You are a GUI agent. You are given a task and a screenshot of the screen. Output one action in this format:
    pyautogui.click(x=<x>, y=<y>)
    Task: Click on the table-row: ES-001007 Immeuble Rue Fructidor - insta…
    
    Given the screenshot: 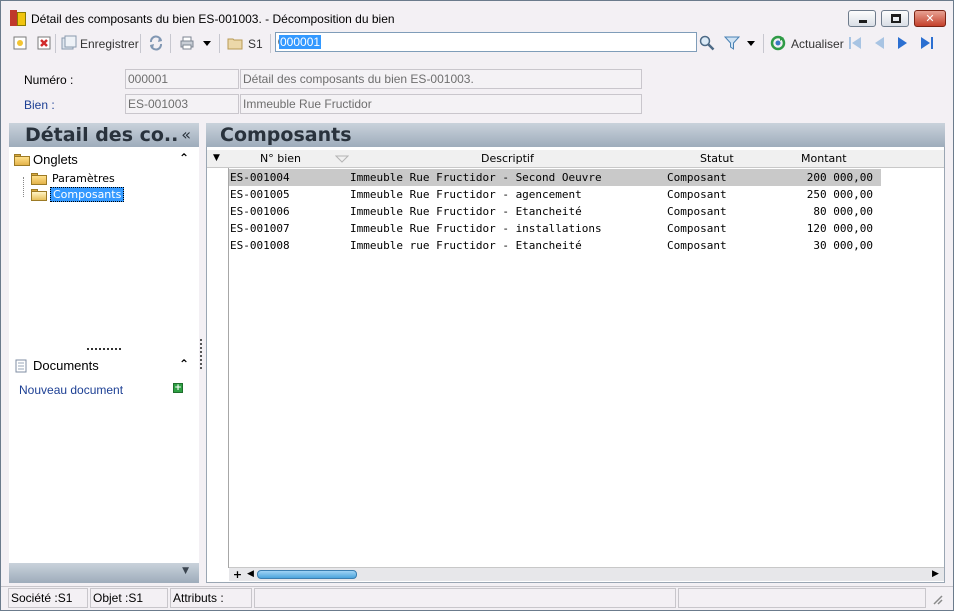 What is the action you would take?
    pyautogui.click(x=555, y=228)
    